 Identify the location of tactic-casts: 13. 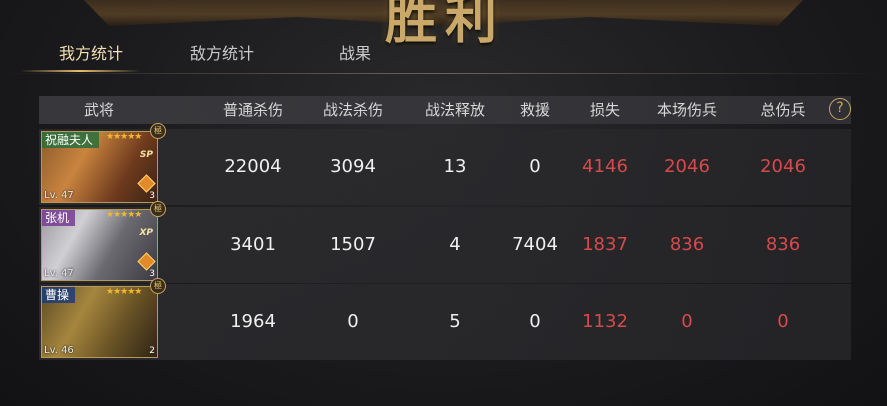
(455, 166).